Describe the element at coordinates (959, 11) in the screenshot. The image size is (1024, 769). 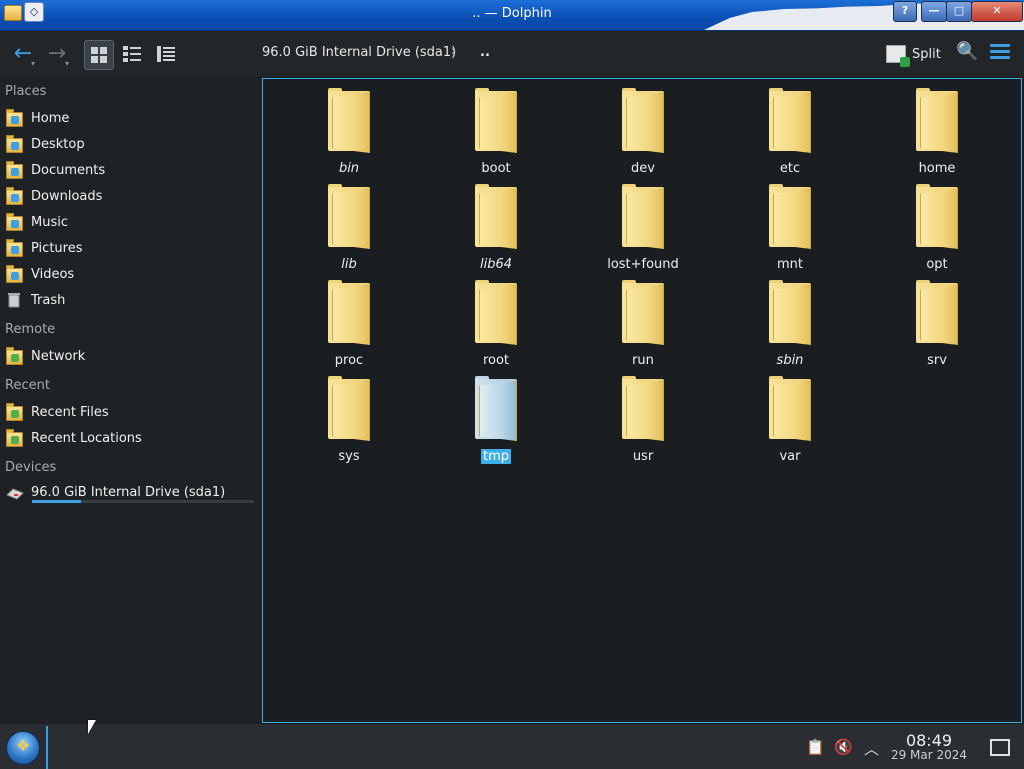
I see `maximize-button: □` at that location.